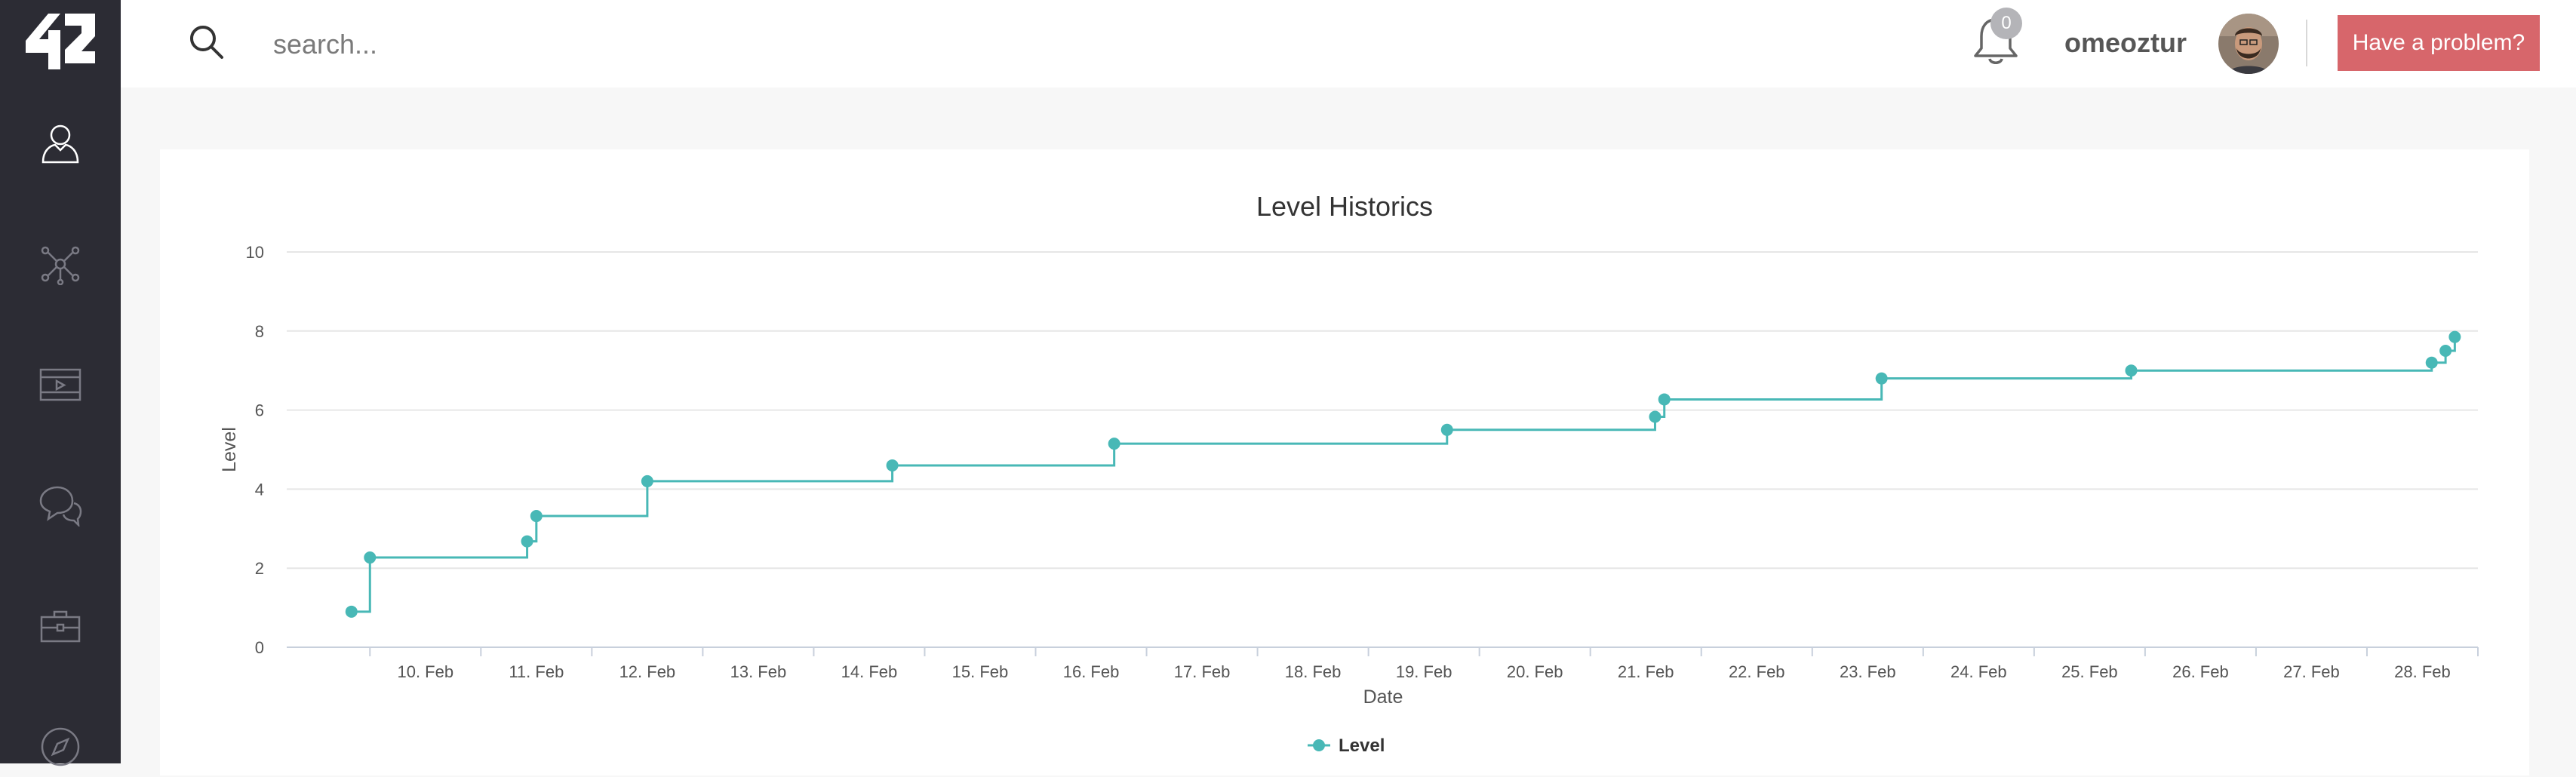 This screenshot has width=2576, height=777. I want to click on x-tick-label: 19. Feb, so click(1424, 671).